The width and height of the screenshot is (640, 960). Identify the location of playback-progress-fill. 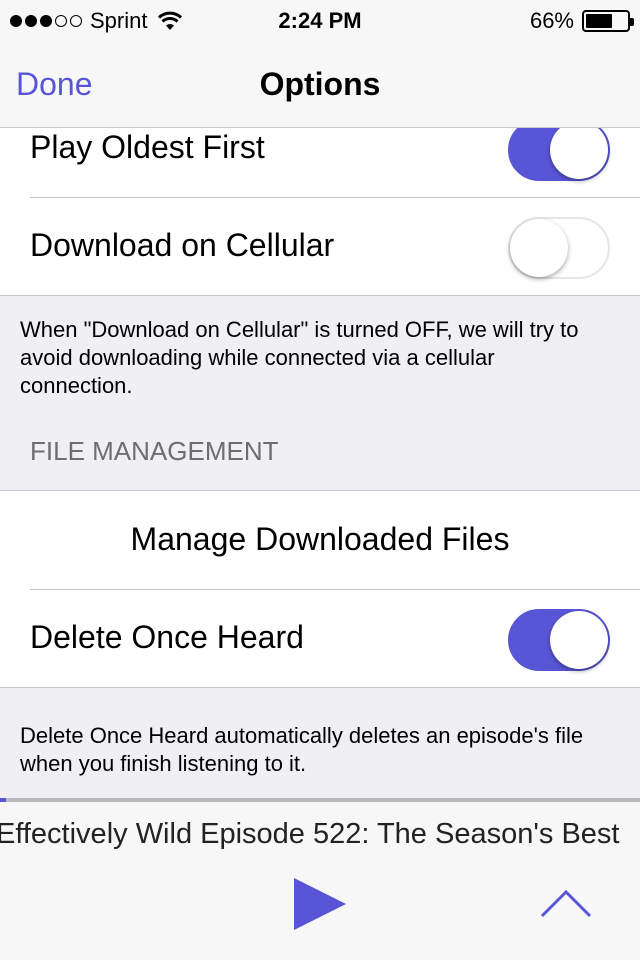
(3, 800).